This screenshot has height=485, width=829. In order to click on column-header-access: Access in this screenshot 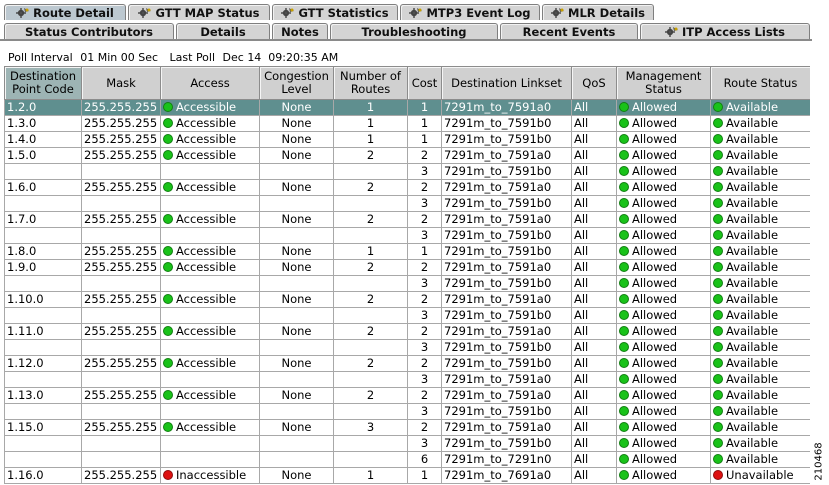, I will do `click(210, 83)`.